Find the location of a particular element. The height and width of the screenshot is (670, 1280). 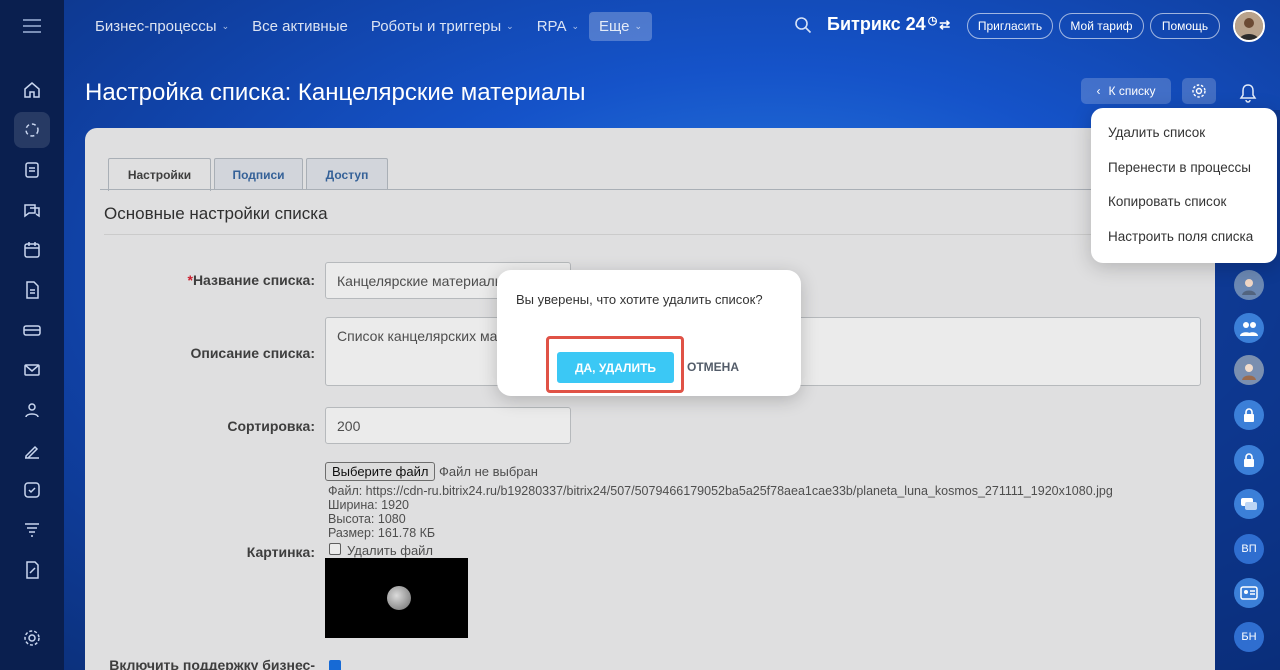

bitrix-logo: Битрикс 24 ◷ ⇄ is located at coordinates (889, 24).